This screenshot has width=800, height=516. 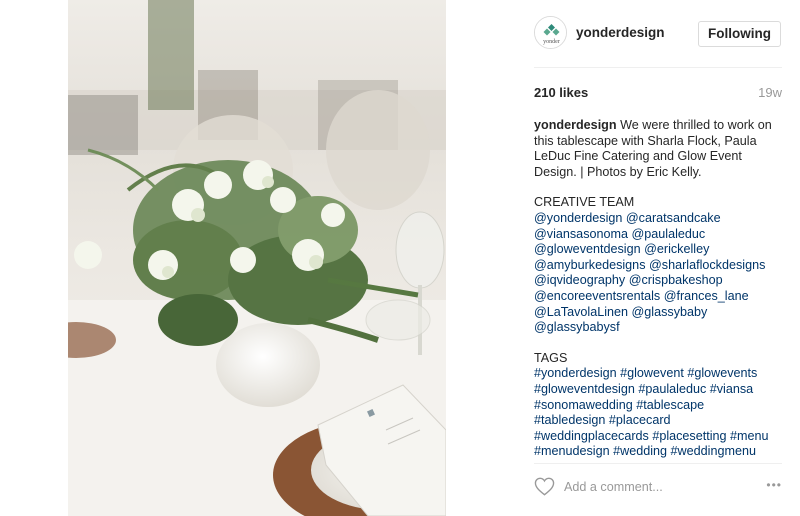 What do you see at coordinates (659, 219) in the screenshot?
I see `mention-line: @yonderdesign @caratsandcake` at bounding box center [659, 219].